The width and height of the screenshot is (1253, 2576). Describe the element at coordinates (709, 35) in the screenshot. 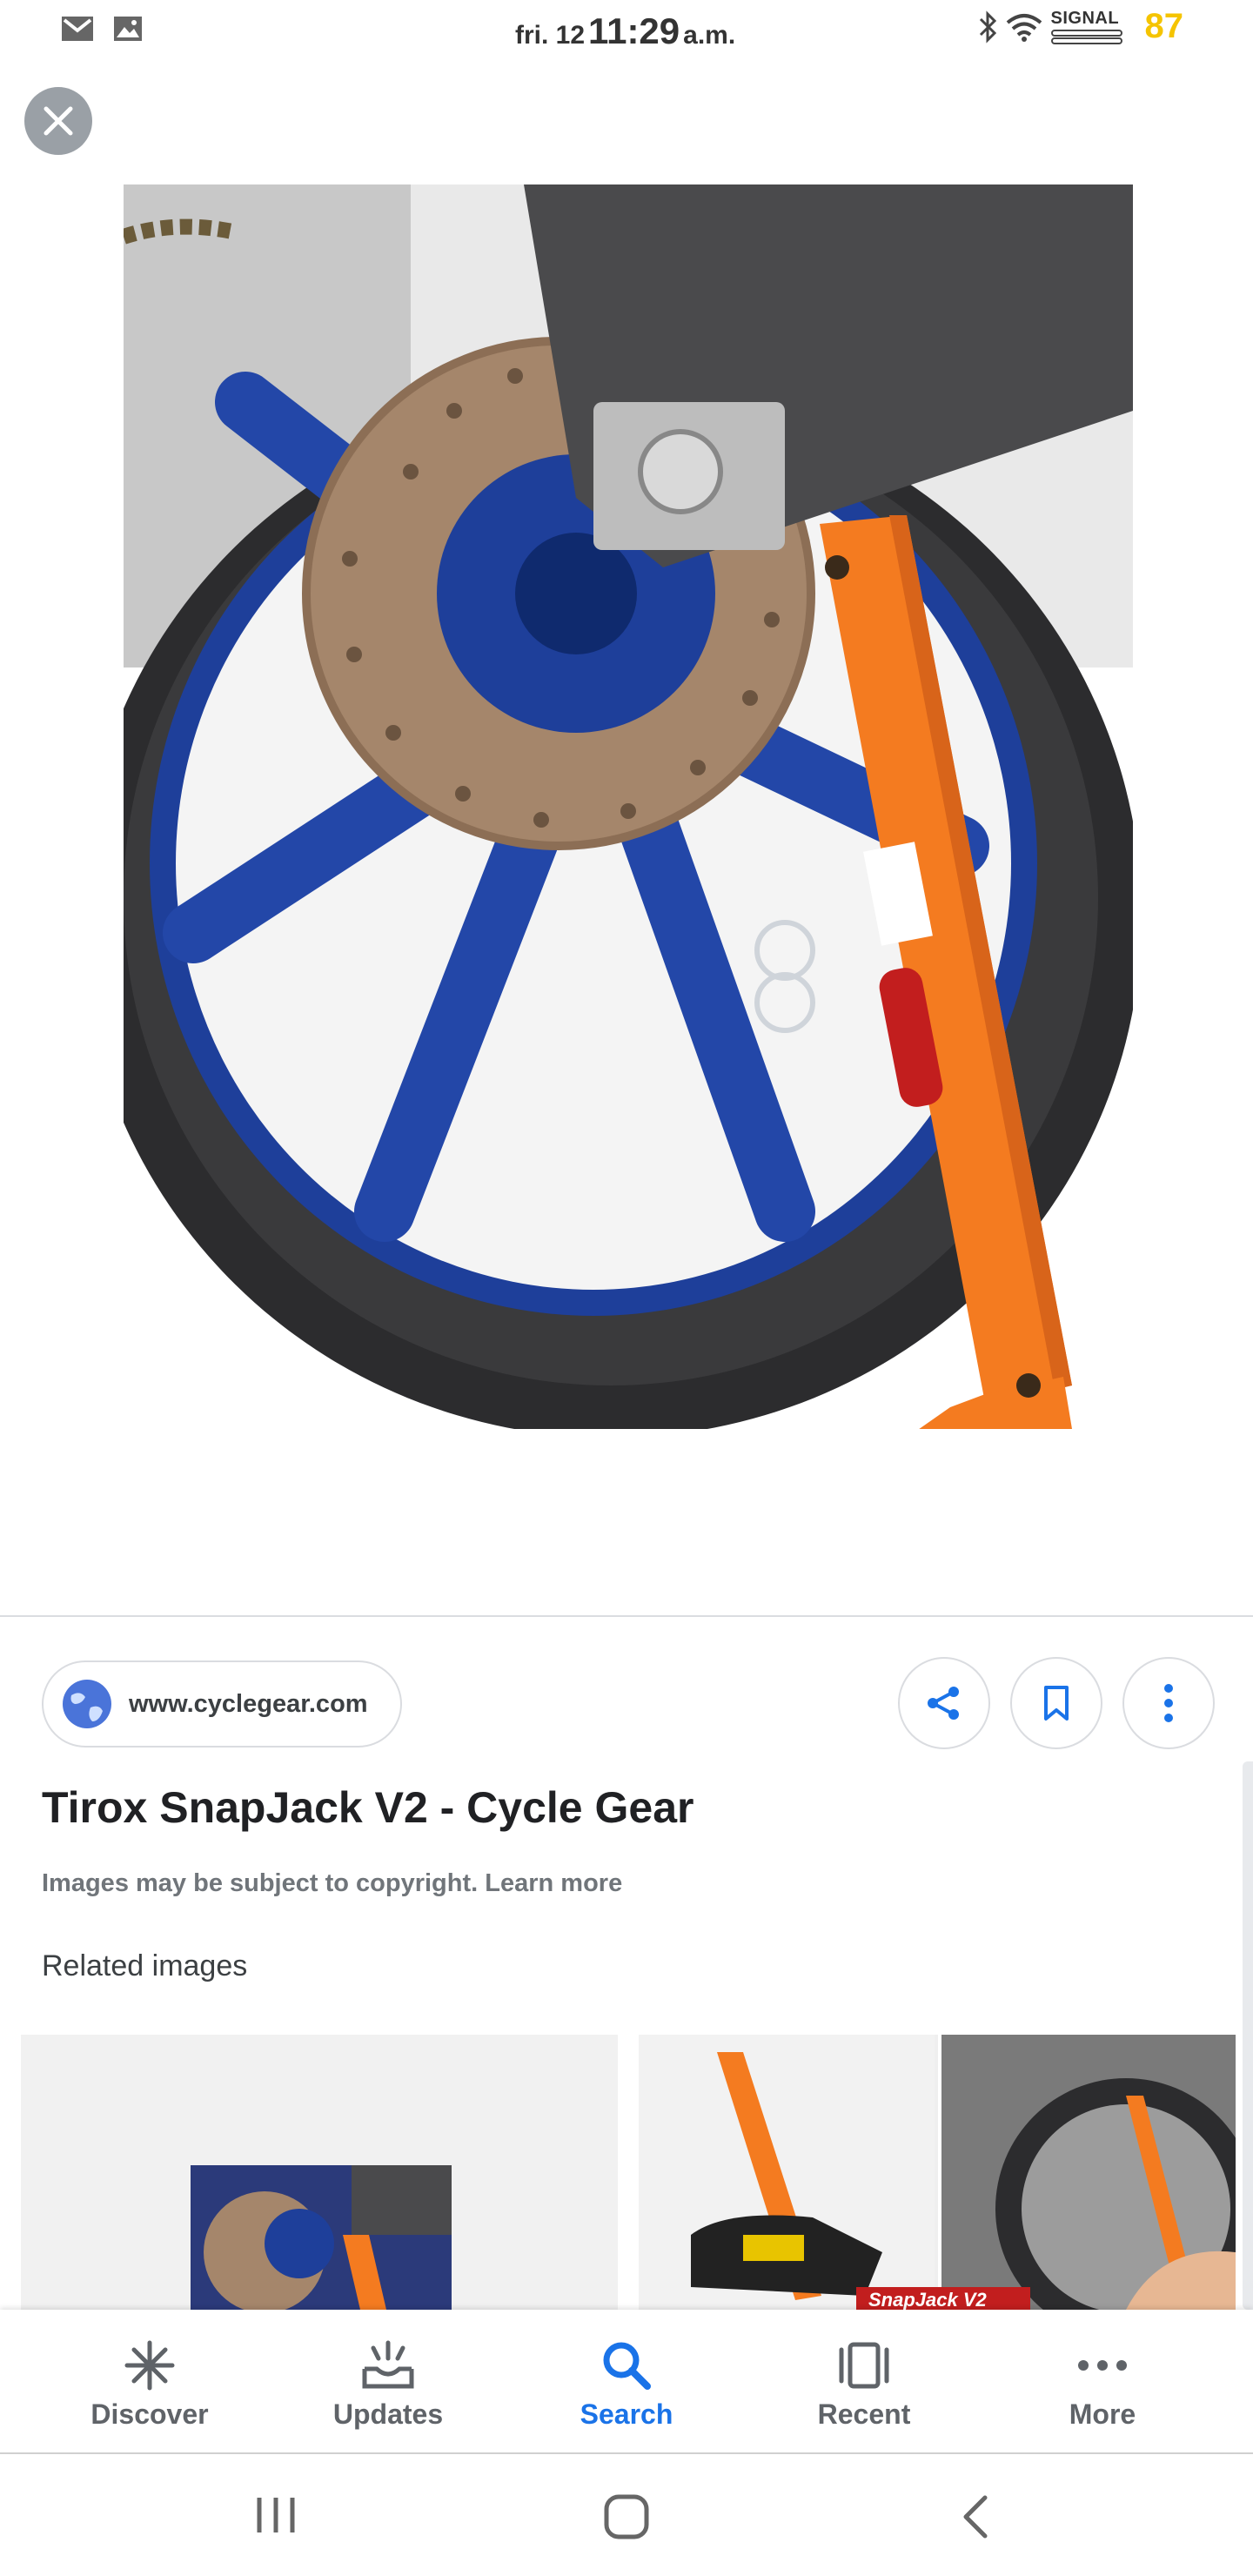

I see `status-ampm: a.m.` at that location.